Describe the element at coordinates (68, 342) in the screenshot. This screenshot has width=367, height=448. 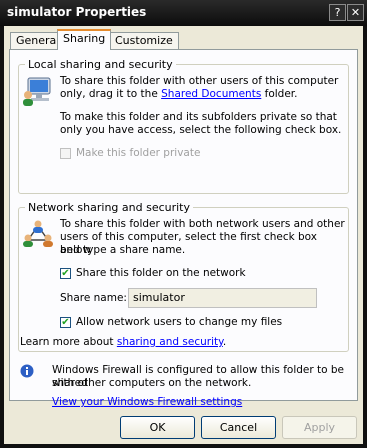
I see `learn-more-pre: Learn more about` at that location.